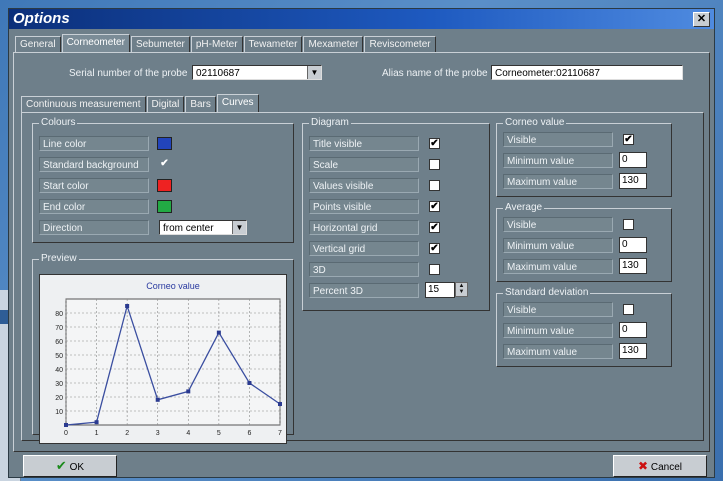 This screenshot has width=723, height=481. Describe the element at coordinates (364, 248) in the screenshot. I see `vertical-grid-label: Vertical grid` at that location.